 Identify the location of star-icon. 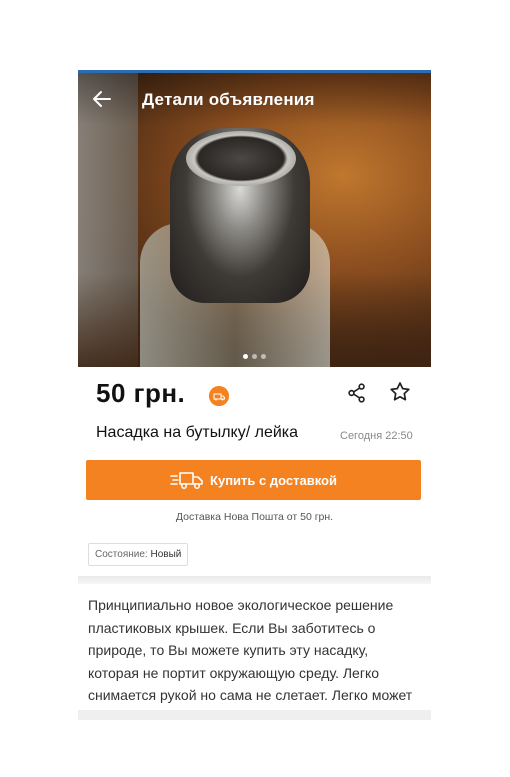
(400, 392).